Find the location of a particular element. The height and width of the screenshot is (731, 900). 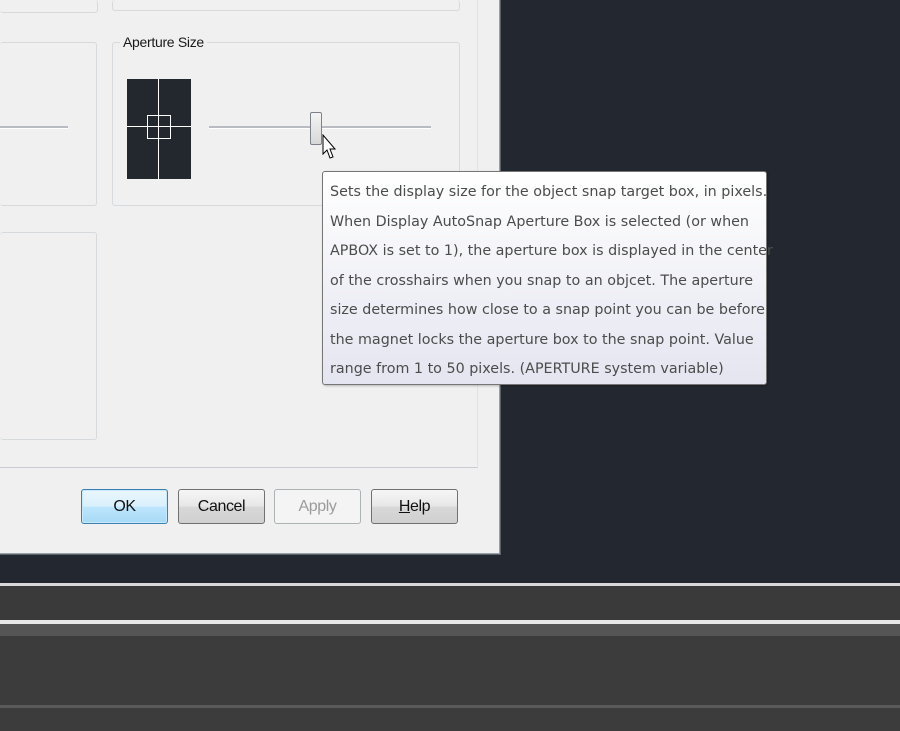

taskbar-strip is located at coordinates (450, 603).